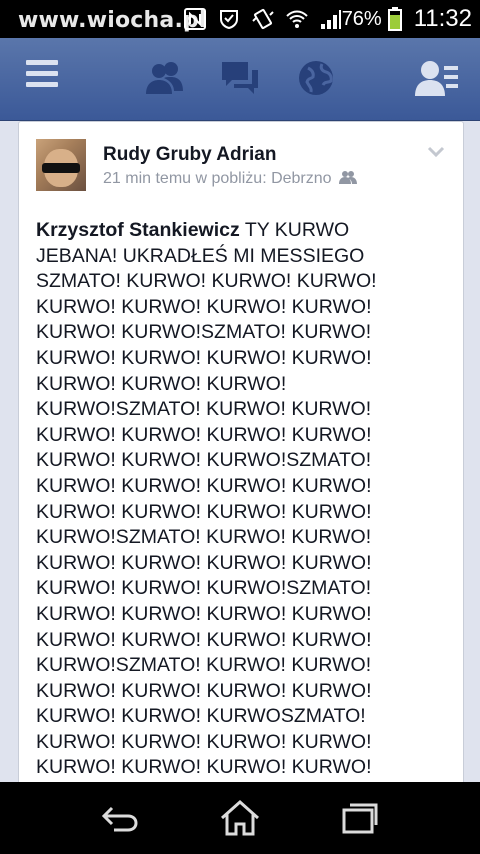 Image resolution: width=480 pixels, height=854 pixels. I want to click on top-nav-bar, so click(240, 79).